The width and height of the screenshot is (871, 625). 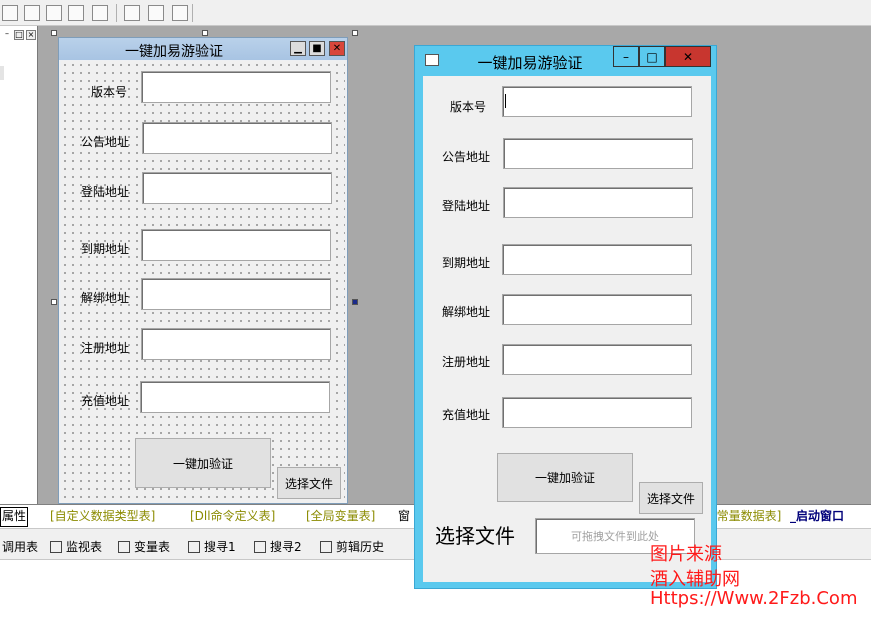 I want to click on minimize-button: –, so click(x=626, y=56).